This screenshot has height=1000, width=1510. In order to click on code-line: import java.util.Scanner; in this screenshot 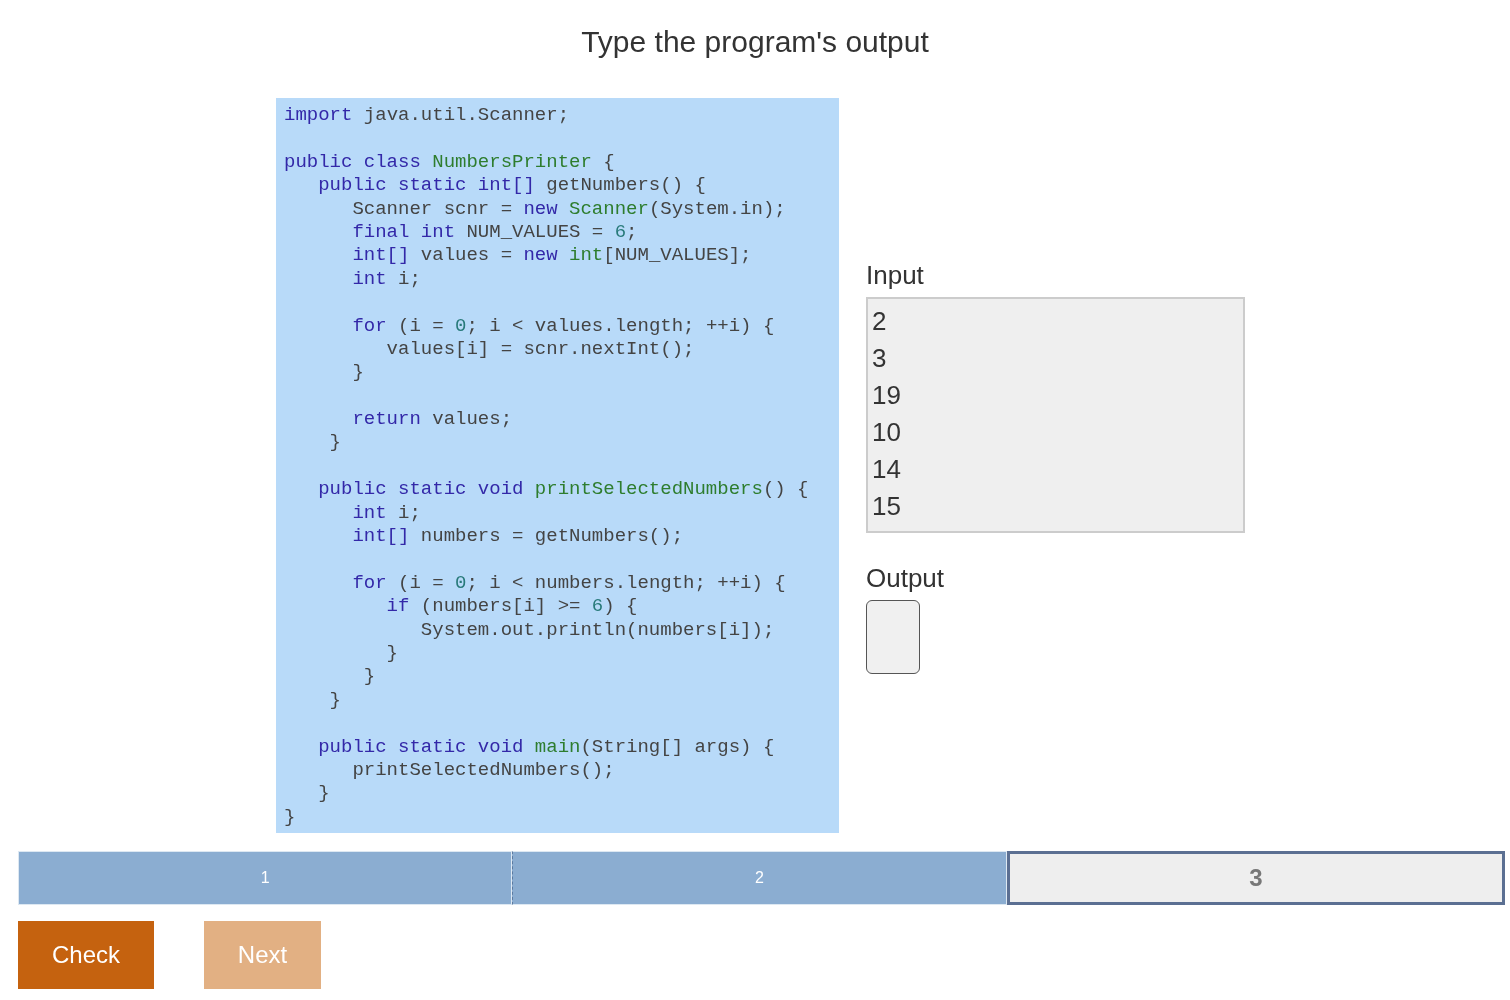, I will do `click(427, 116)`.